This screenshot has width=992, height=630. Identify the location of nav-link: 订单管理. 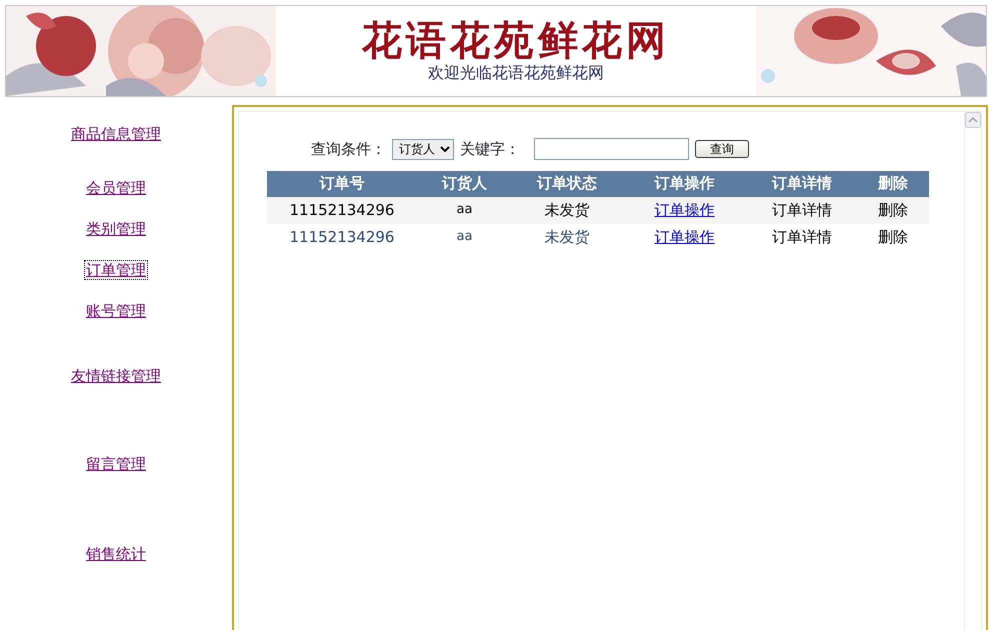
(116, 270).